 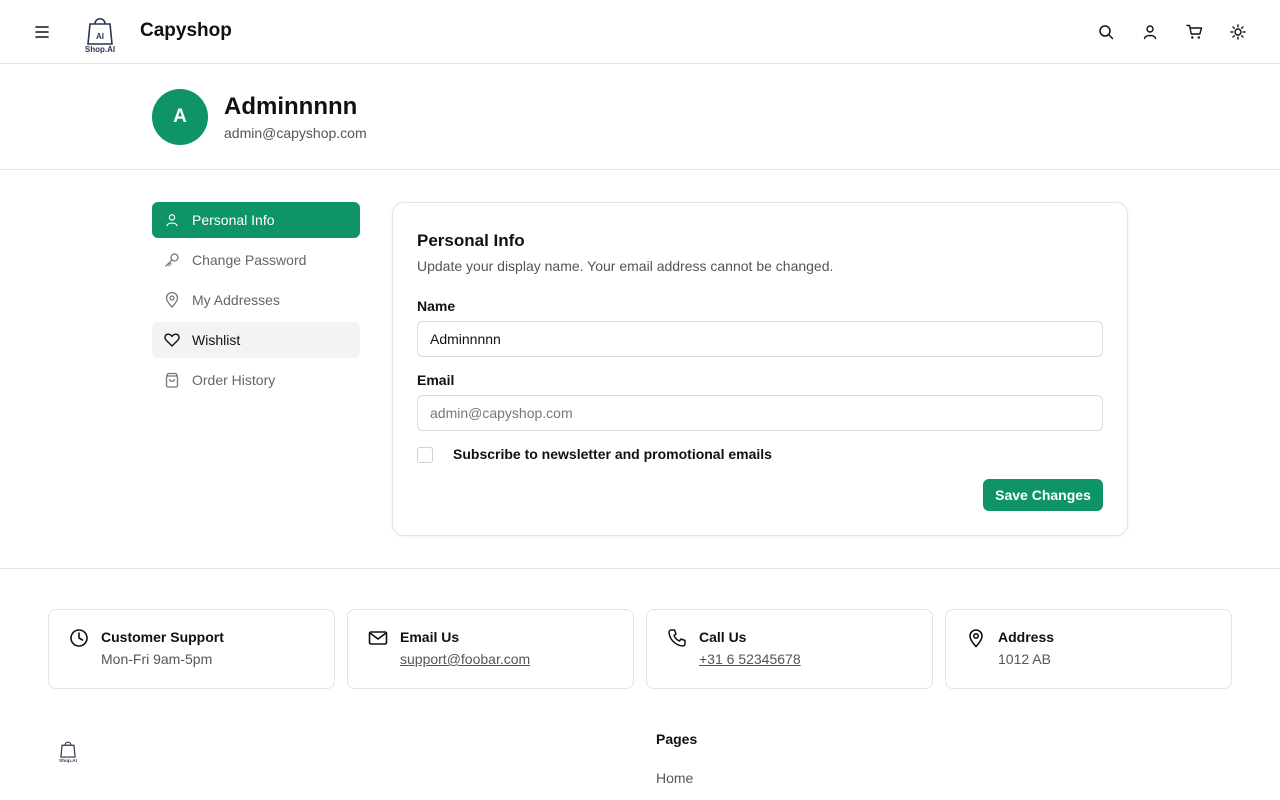 I want to click on address-card: Address 1012 AB, so click(x=1088, y=649).